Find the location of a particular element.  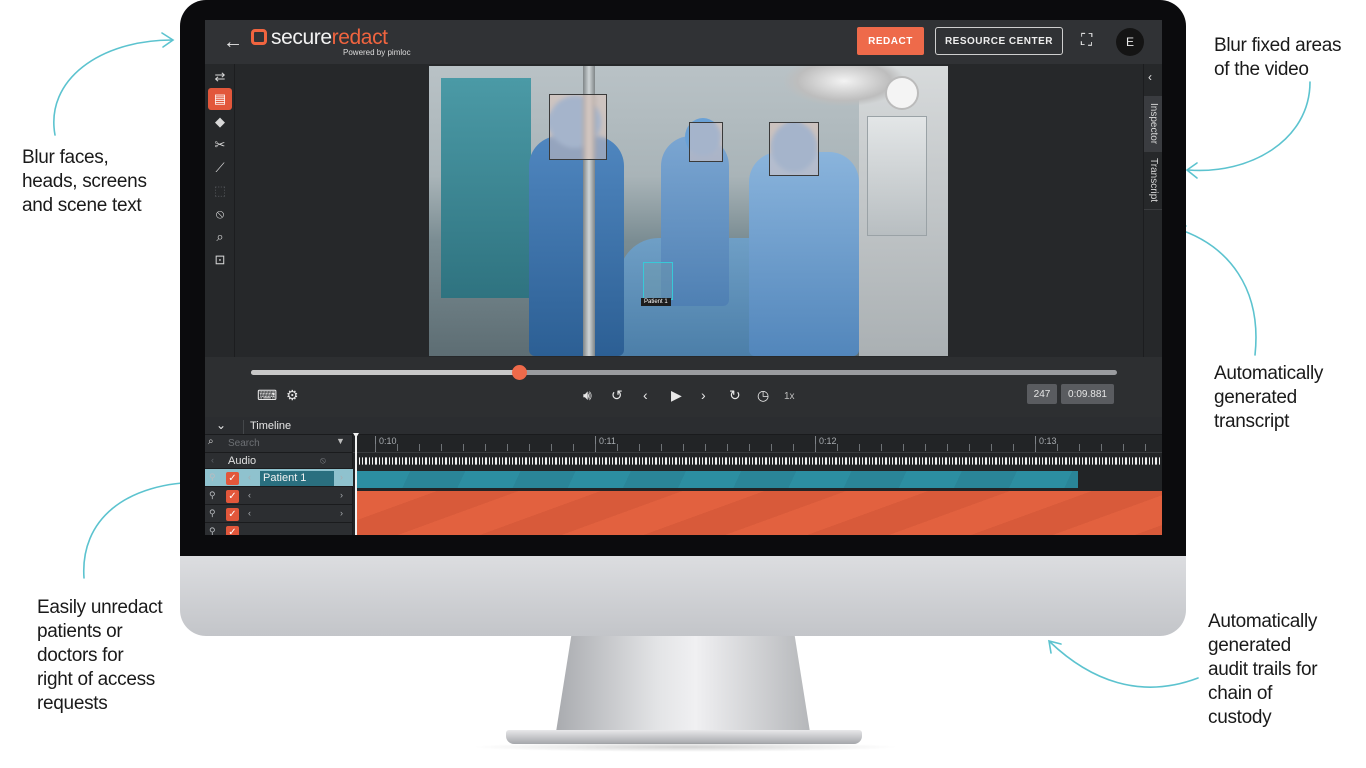

scissors-icon: ✂ is located at coordinates (220, 145).